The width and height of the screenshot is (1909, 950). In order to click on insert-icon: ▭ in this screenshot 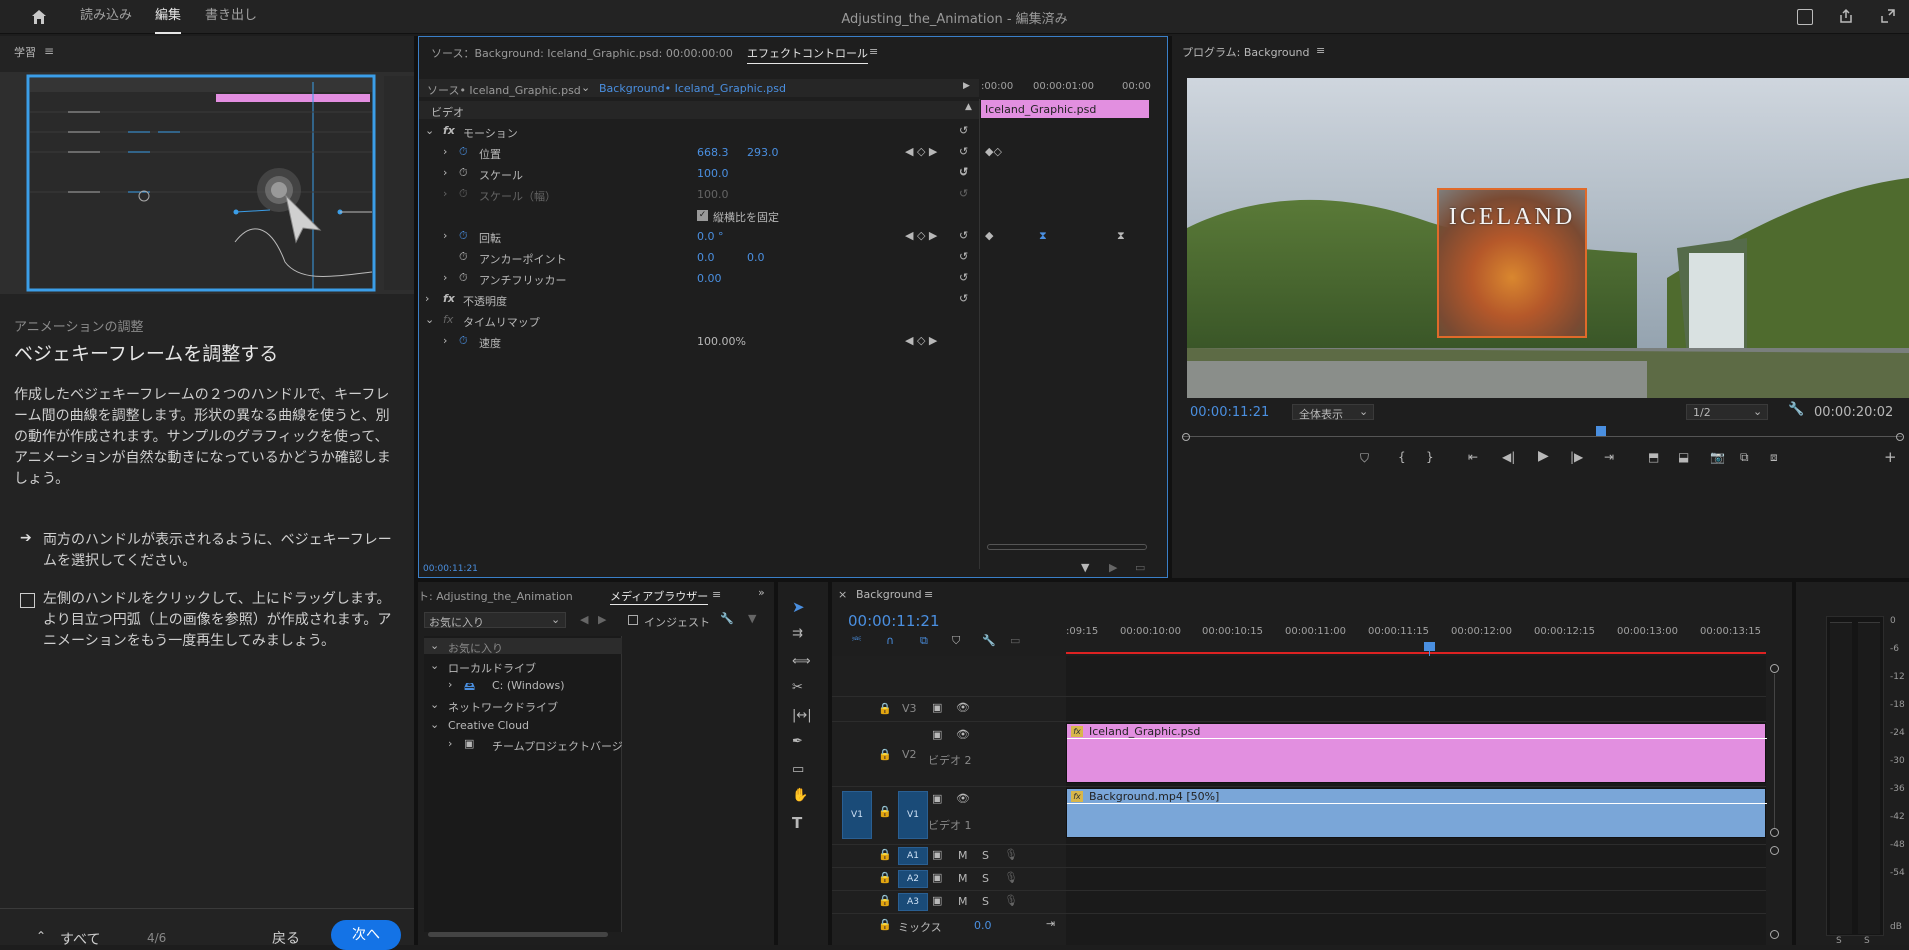, I will do `click(1140, 567)`.